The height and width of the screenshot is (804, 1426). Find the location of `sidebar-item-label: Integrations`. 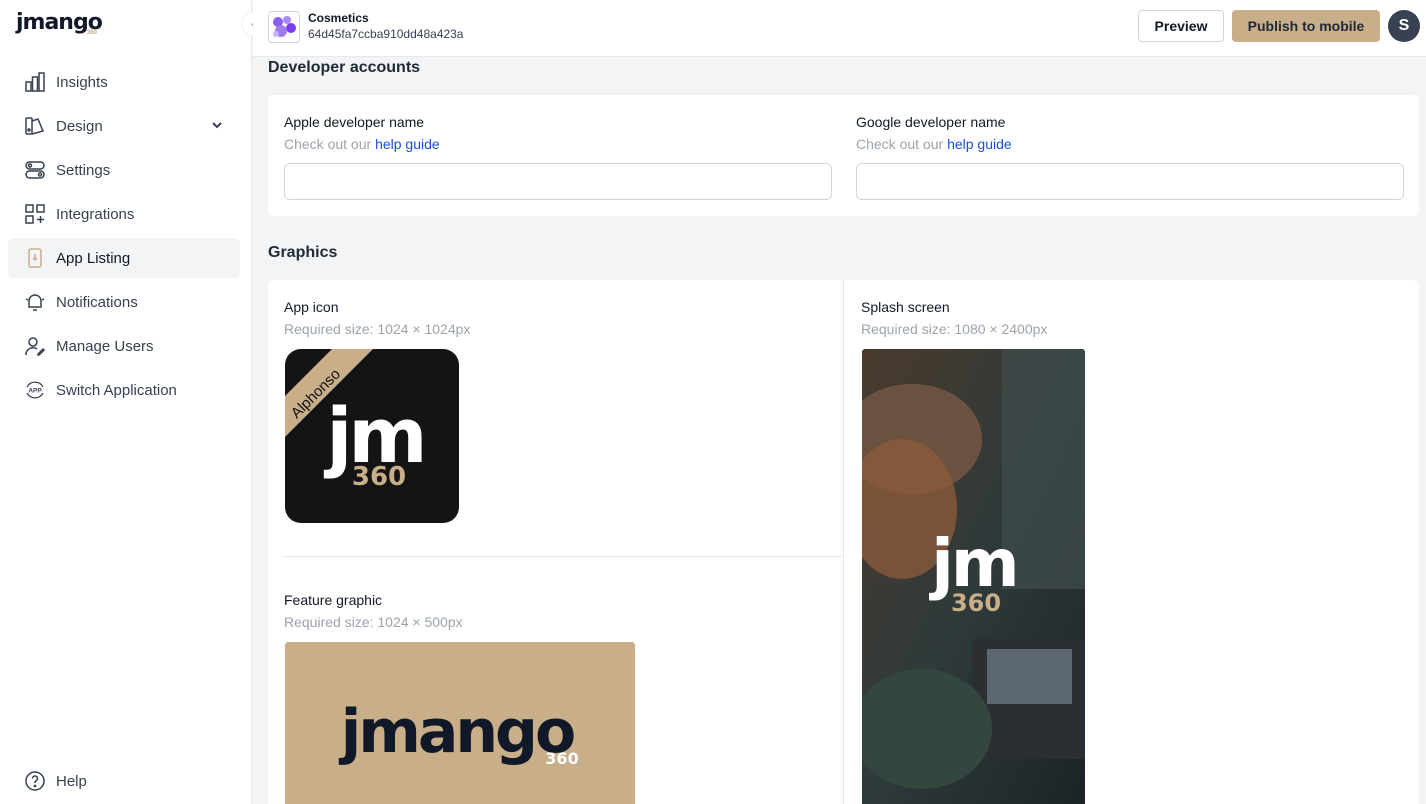

sidebar-item-label: Integrations is located at coordinates (95, 214).